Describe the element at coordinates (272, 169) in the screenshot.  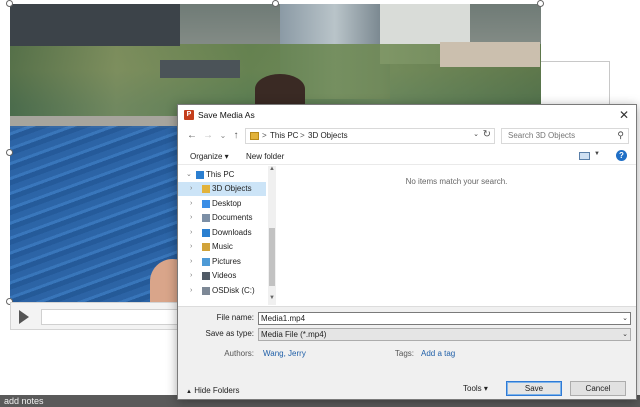
I see `scroll-up-icon: ▲` at that location.